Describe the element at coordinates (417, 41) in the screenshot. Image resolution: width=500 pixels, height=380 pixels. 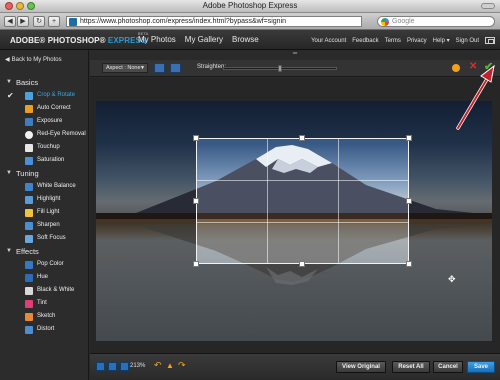
I see `nav-privacy: Privacy` at that location.